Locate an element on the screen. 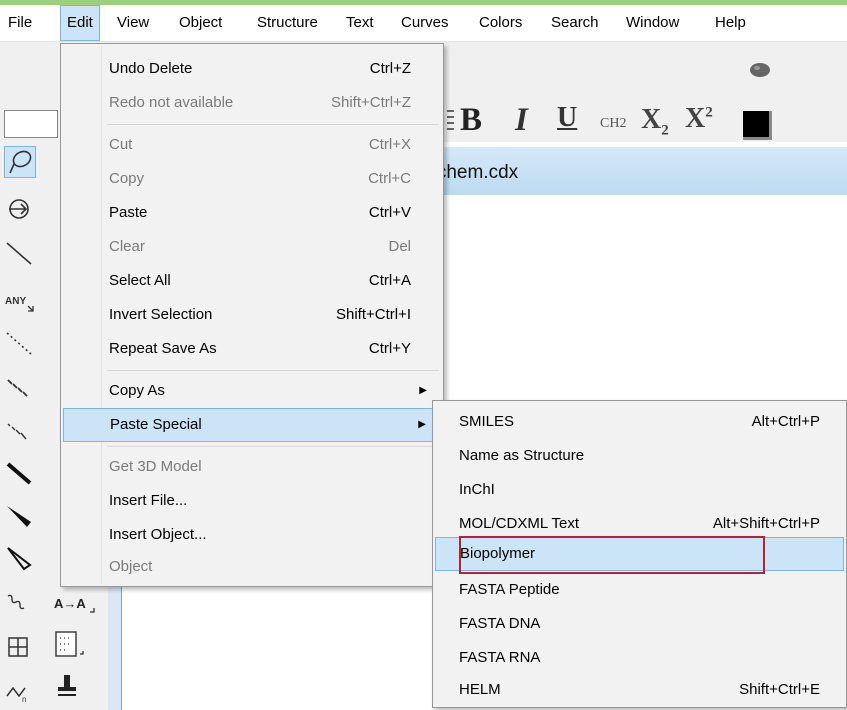  menu-text: Text is located at coordinates (360, 23).